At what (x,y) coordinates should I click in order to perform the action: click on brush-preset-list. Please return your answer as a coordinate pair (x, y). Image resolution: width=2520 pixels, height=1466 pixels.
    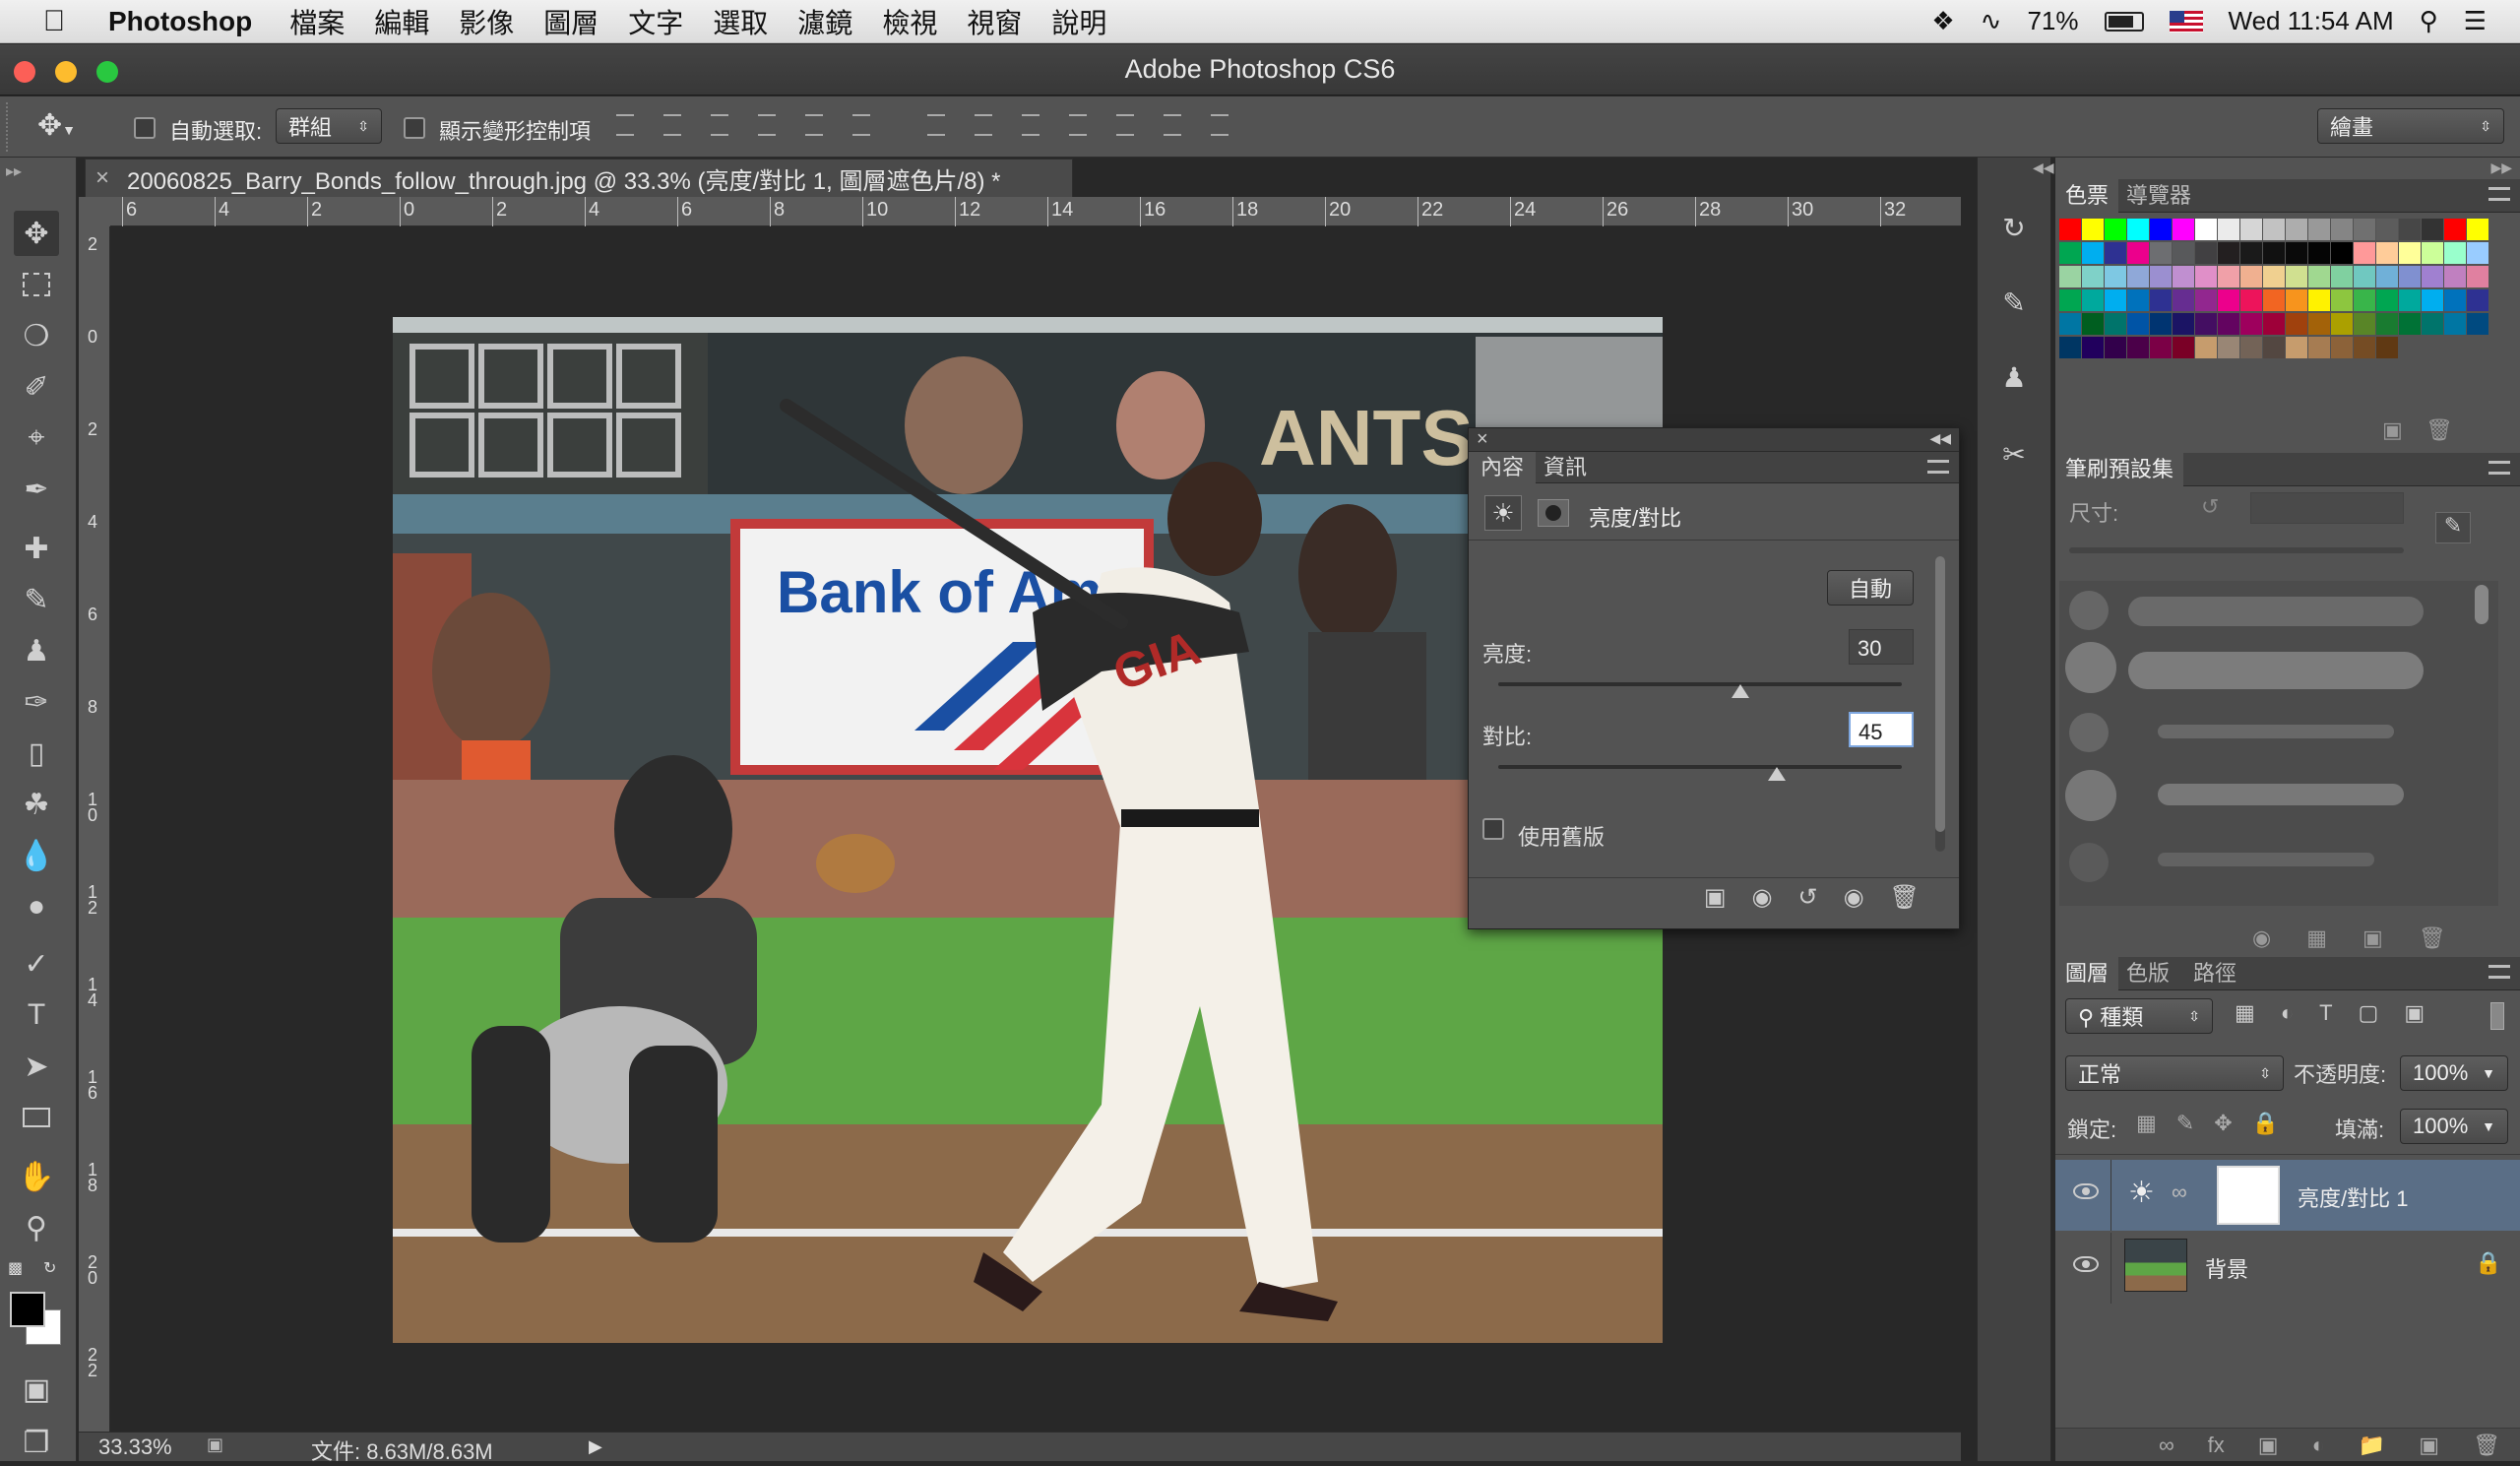
    Looking at the image, I should click on (2278, 744).